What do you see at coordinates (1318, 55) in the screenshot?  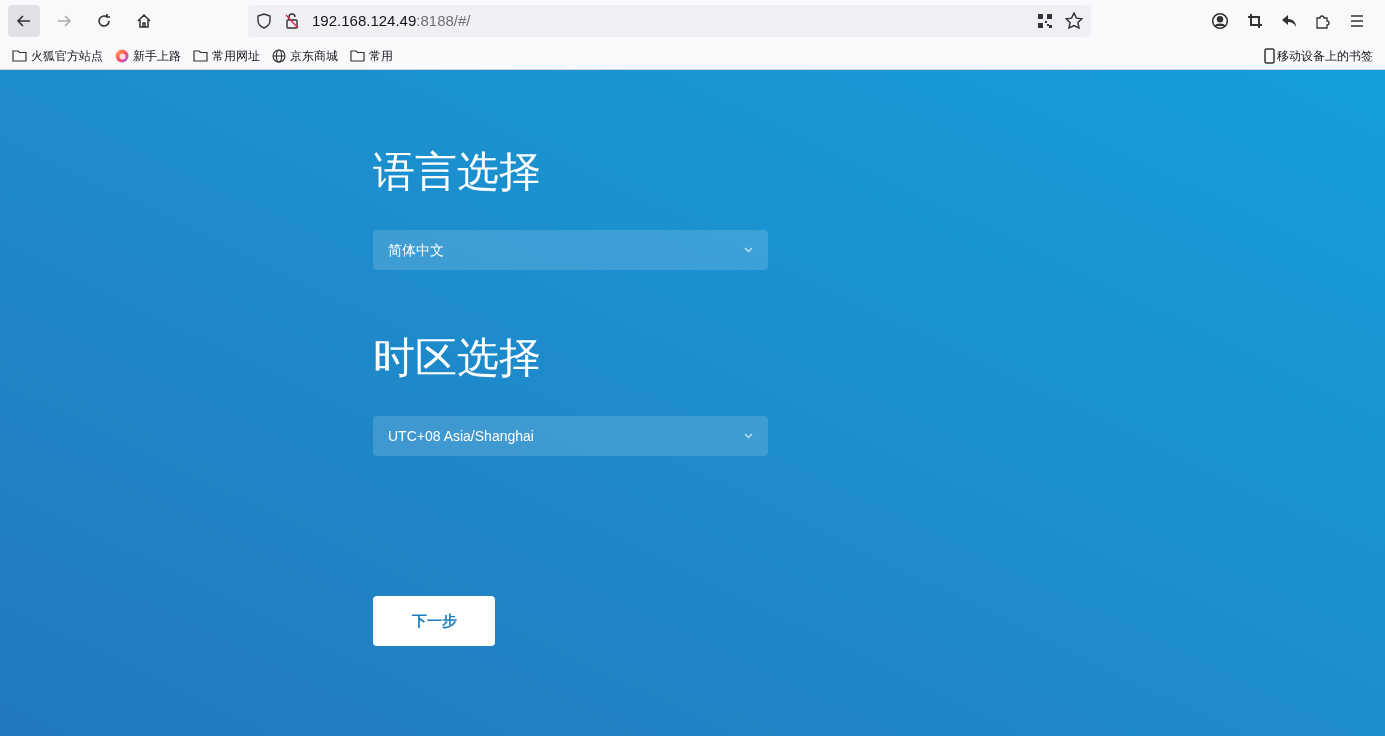 I see `mobile-bookmarks-link: 移动设备上的书签` at bounding box center [1318, 55].